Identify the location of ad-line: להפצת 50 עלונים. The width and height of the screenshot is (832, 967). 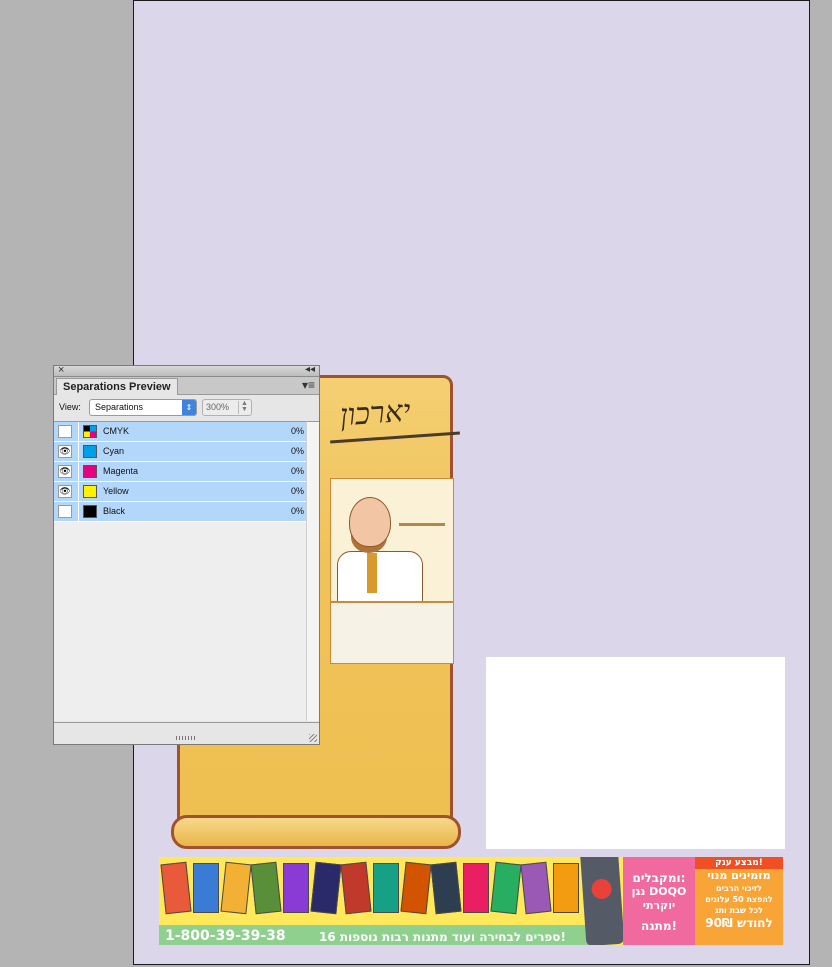
(739, 899).